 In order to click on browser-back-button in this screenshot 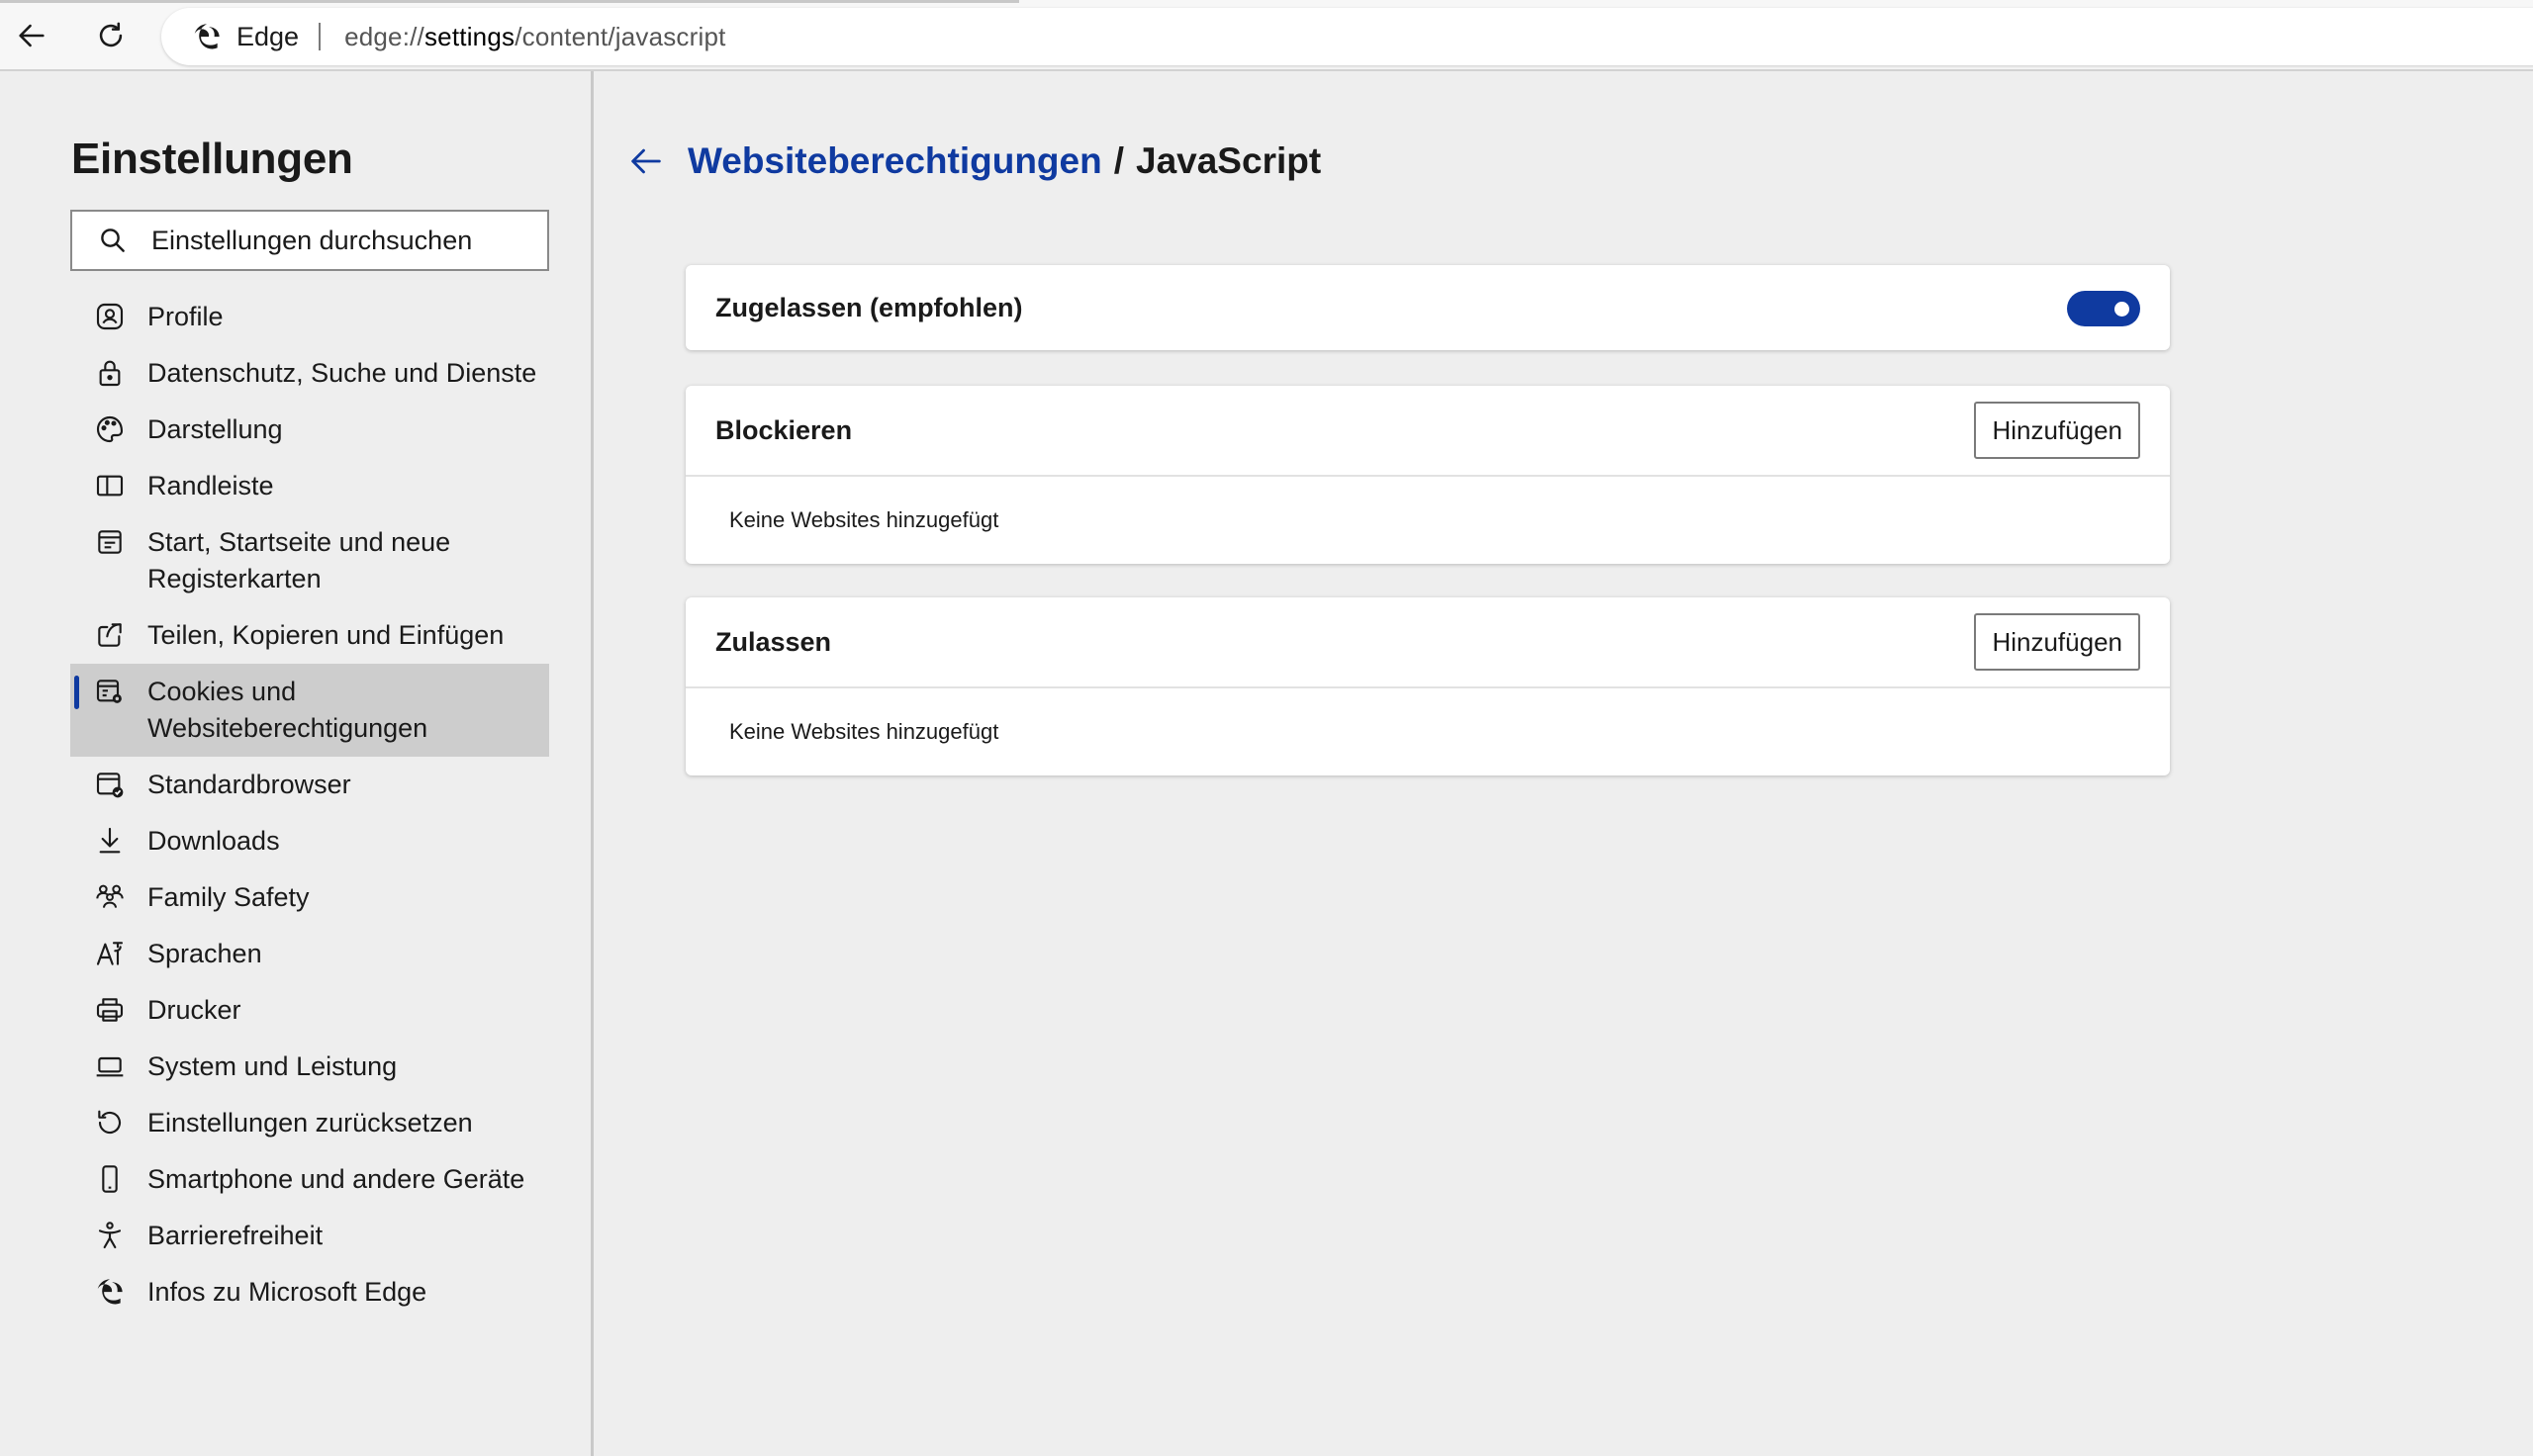, I will do `click(32, 35)`.